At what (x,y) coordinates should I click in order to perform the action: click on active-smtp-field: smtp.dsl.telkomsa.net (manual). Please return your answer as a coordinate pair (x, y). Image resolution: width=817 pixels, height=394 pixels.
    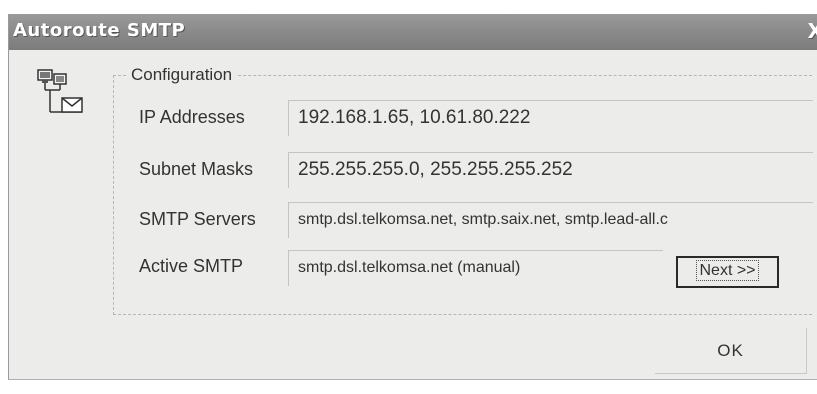
    Looking at the image, I should click on (475, 268).